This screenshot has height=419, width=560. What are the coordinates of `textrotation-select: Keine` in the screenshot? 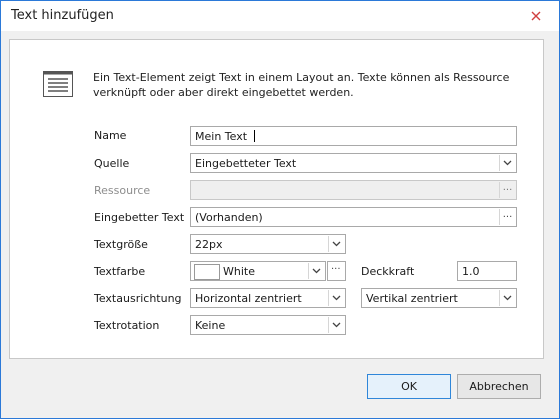 It's located at (268, 325).